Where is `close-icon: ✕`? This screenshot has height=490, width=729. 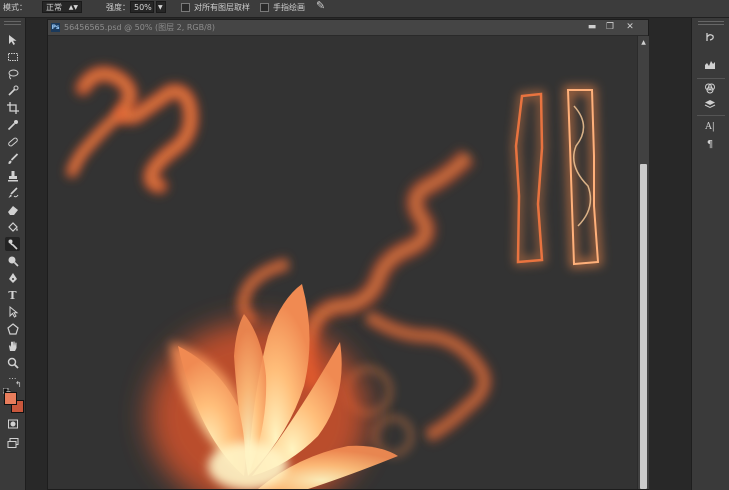 close-icon: ✕ is located at coordinates (630, 27).